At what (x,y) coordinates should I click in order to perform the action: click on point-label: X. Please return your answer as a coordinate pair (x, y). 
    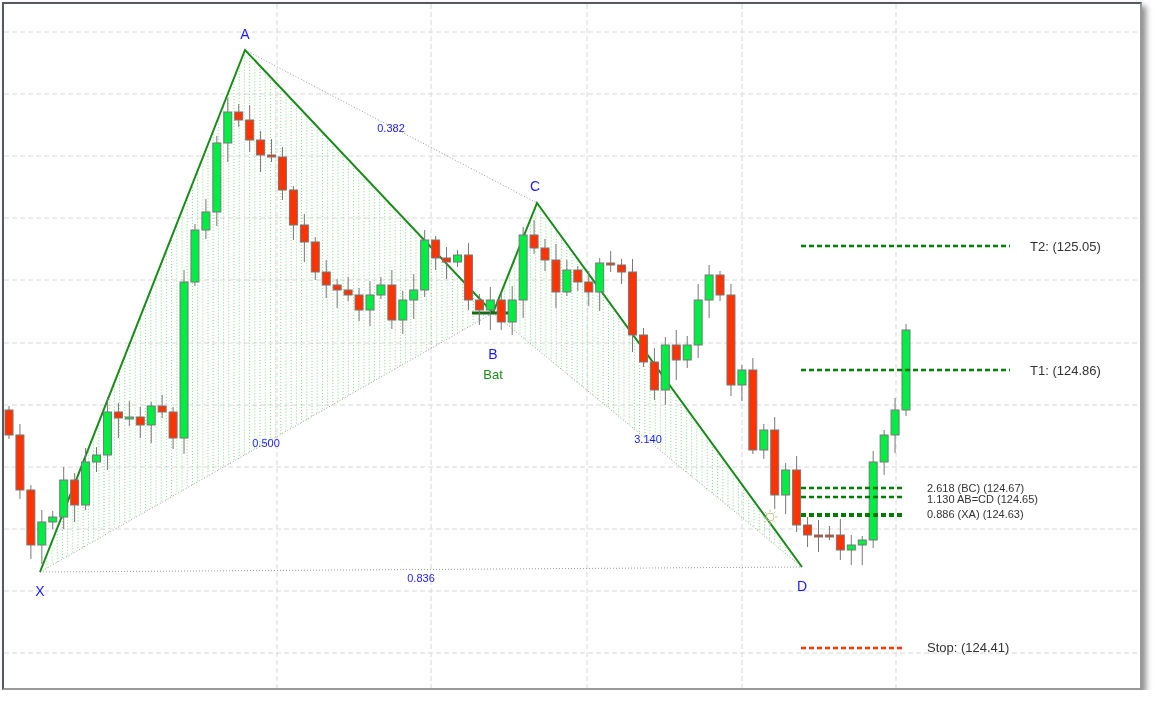
    Looking at the image, I should click on (40, 591).